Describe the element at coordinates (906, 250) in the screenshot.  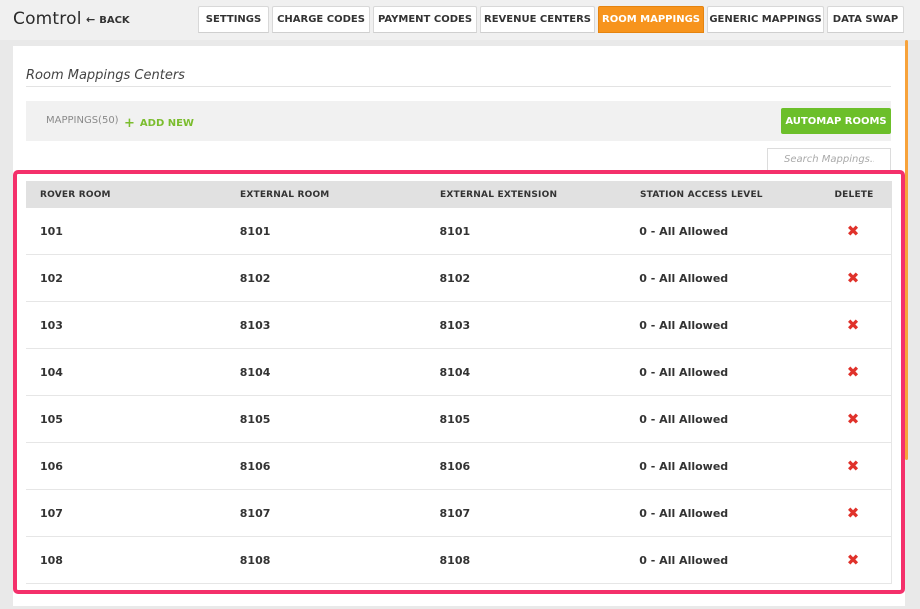
I see `scrollbar` at that location.